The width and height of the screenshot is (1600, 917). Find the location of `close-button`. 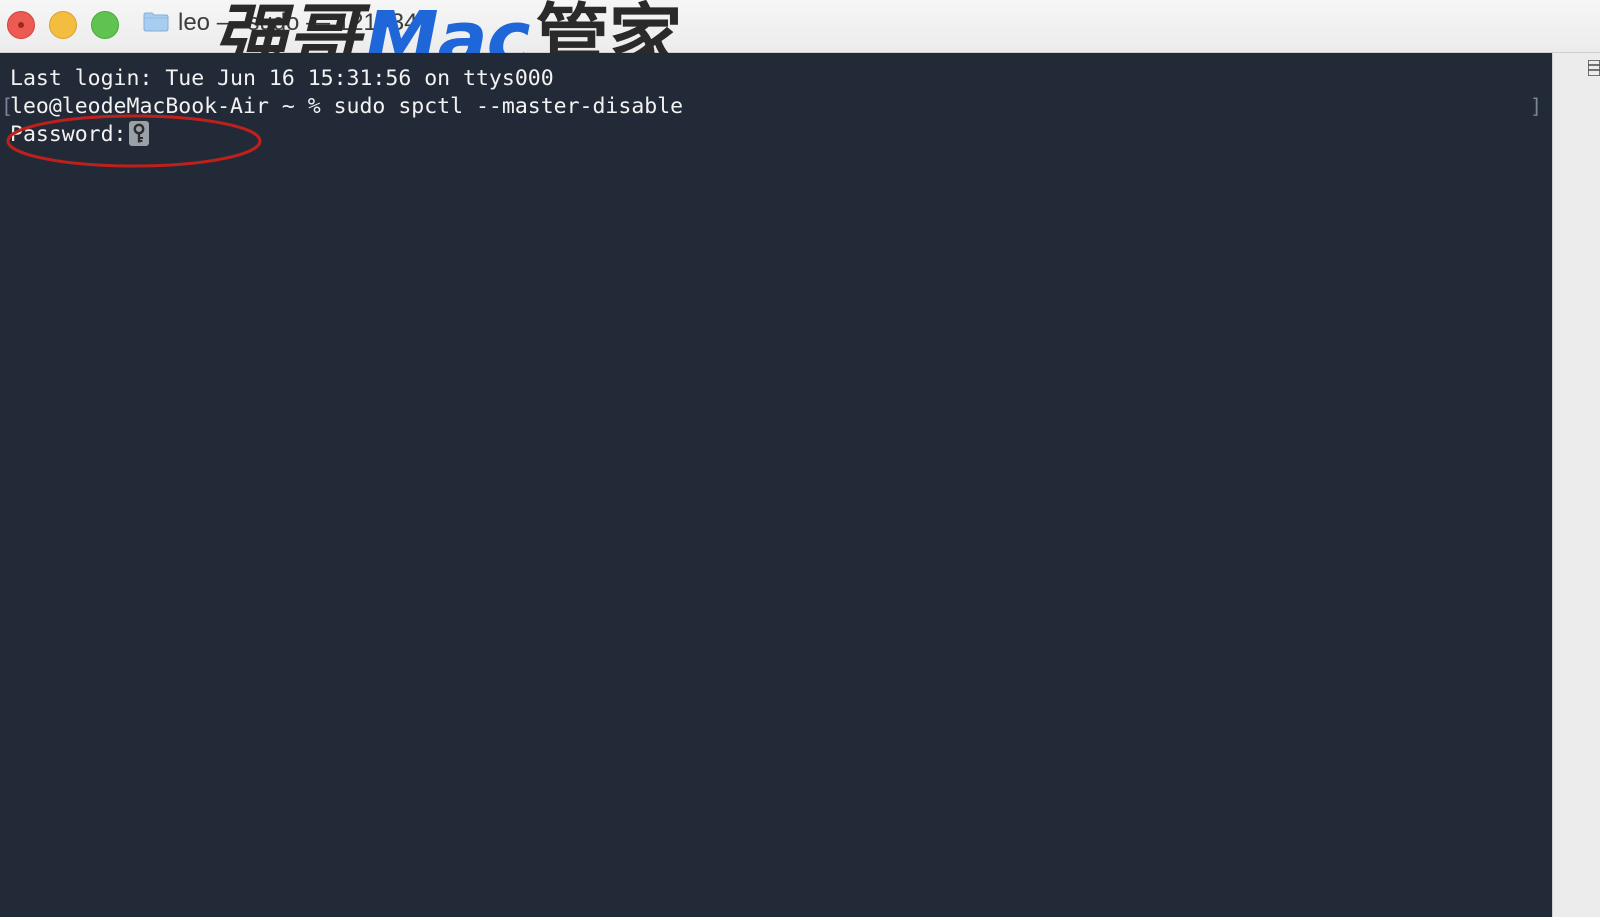

close-button is located at coordinates (21, 25).